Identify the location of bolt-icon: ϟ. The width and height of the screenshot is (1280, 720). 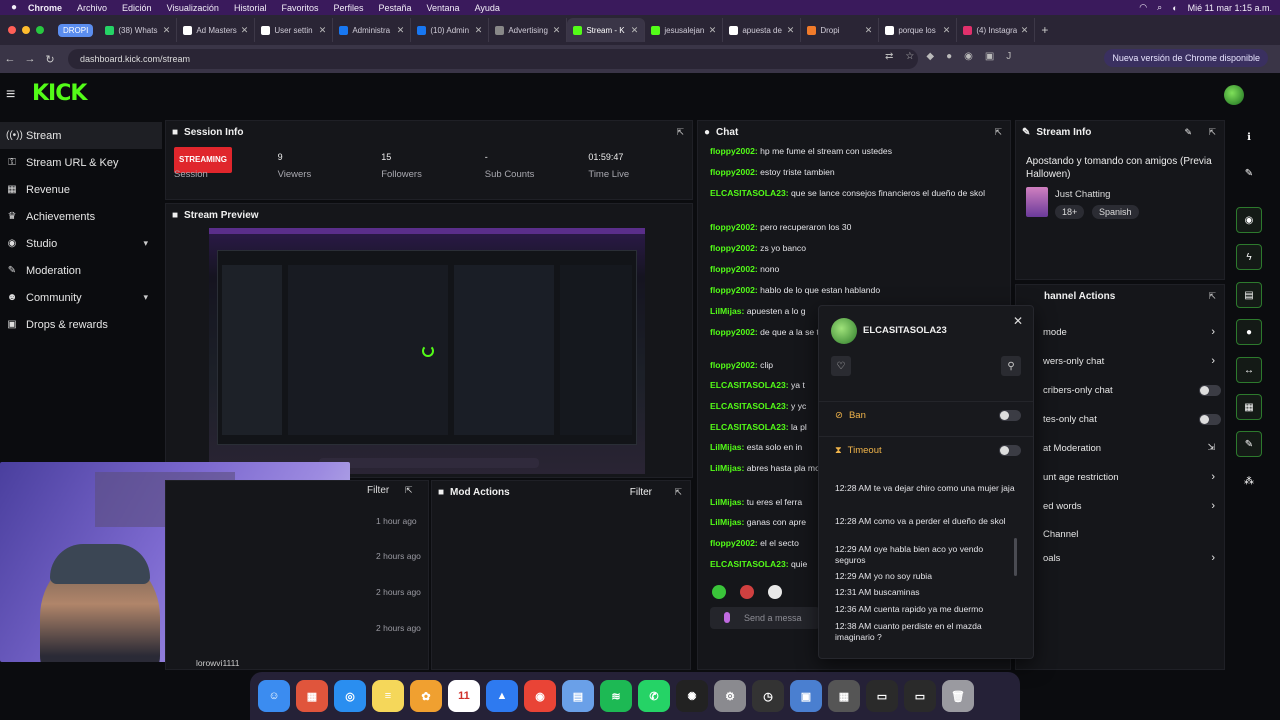
(1249, 257).